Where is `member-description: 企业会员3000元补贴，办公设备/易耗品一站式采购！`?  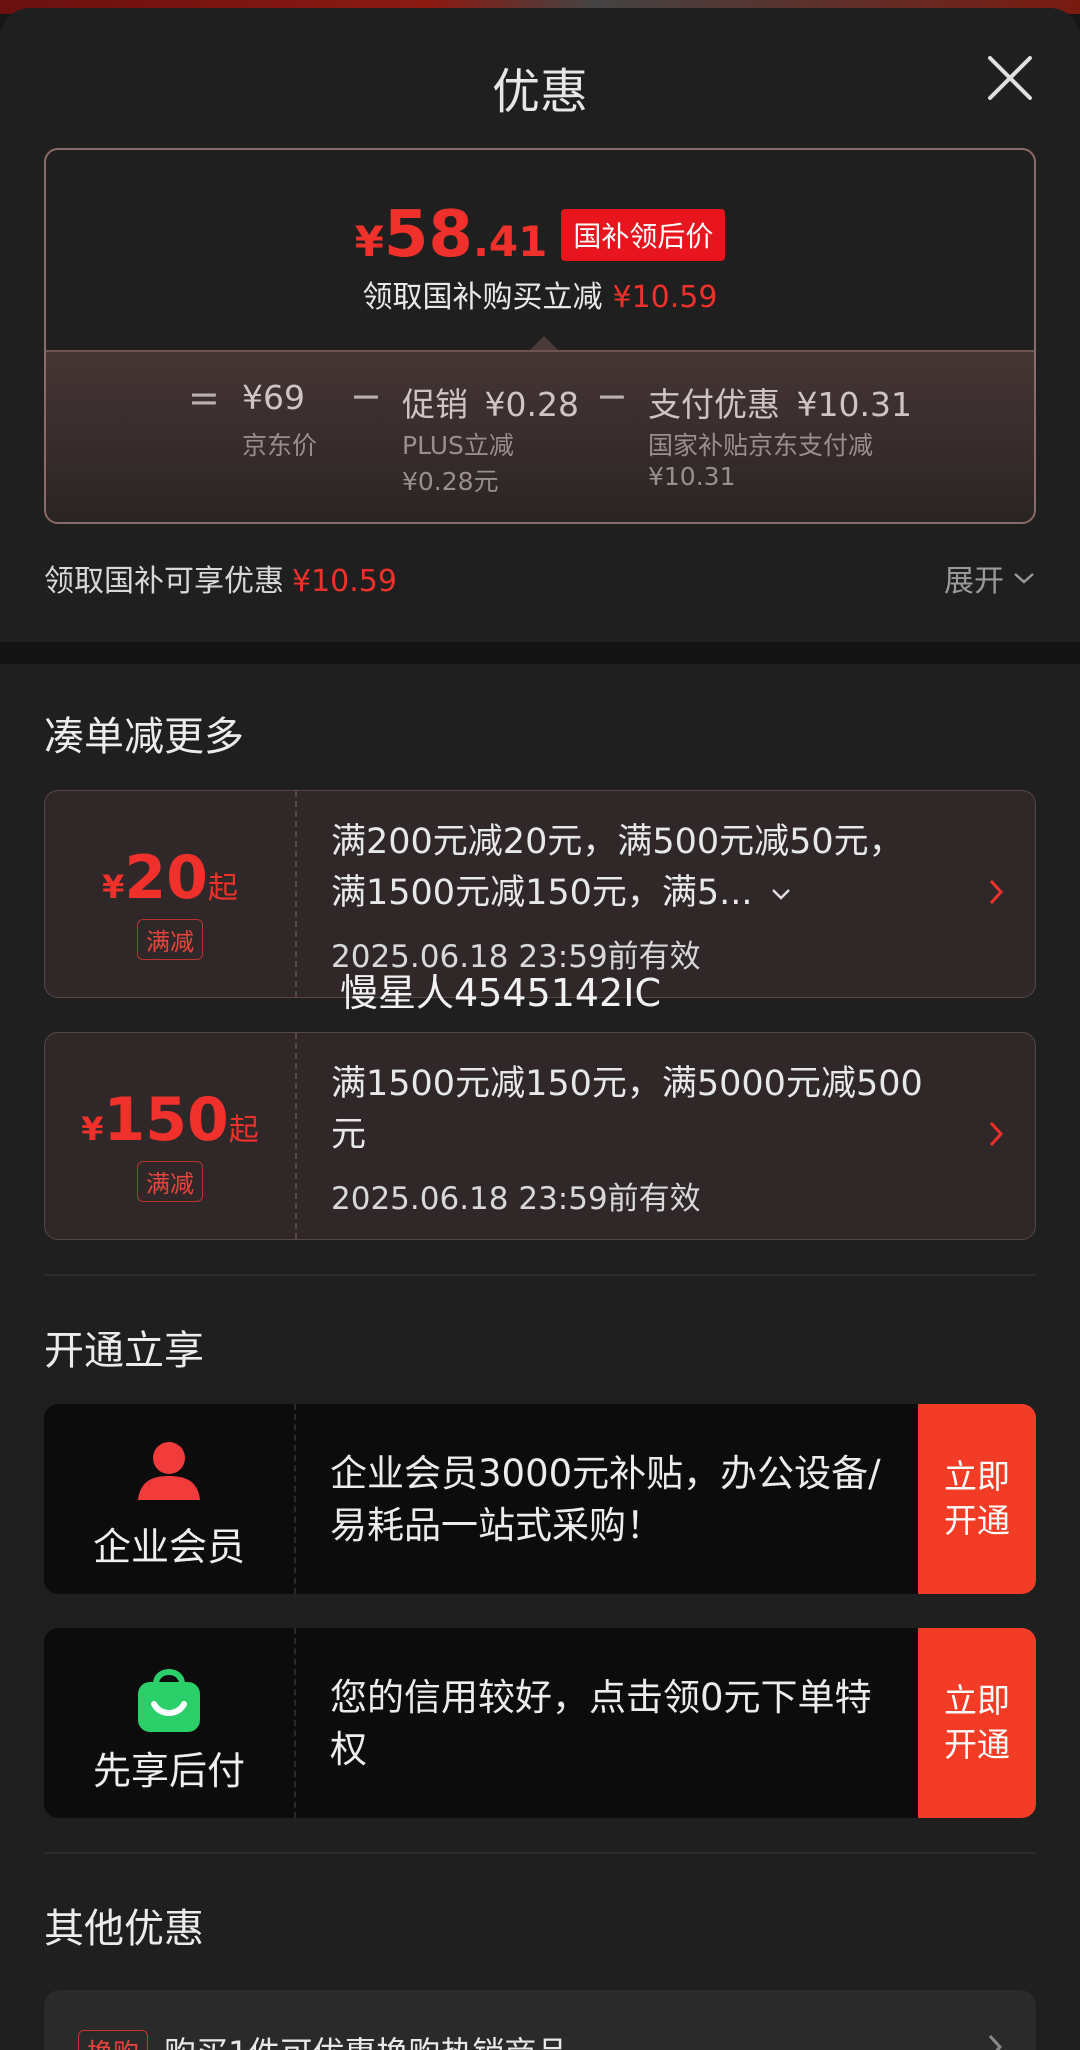
member-description: 企业会员3000元补贴，办公设备/易耗品一站式采购！ is located at coordinates (605, 1499).